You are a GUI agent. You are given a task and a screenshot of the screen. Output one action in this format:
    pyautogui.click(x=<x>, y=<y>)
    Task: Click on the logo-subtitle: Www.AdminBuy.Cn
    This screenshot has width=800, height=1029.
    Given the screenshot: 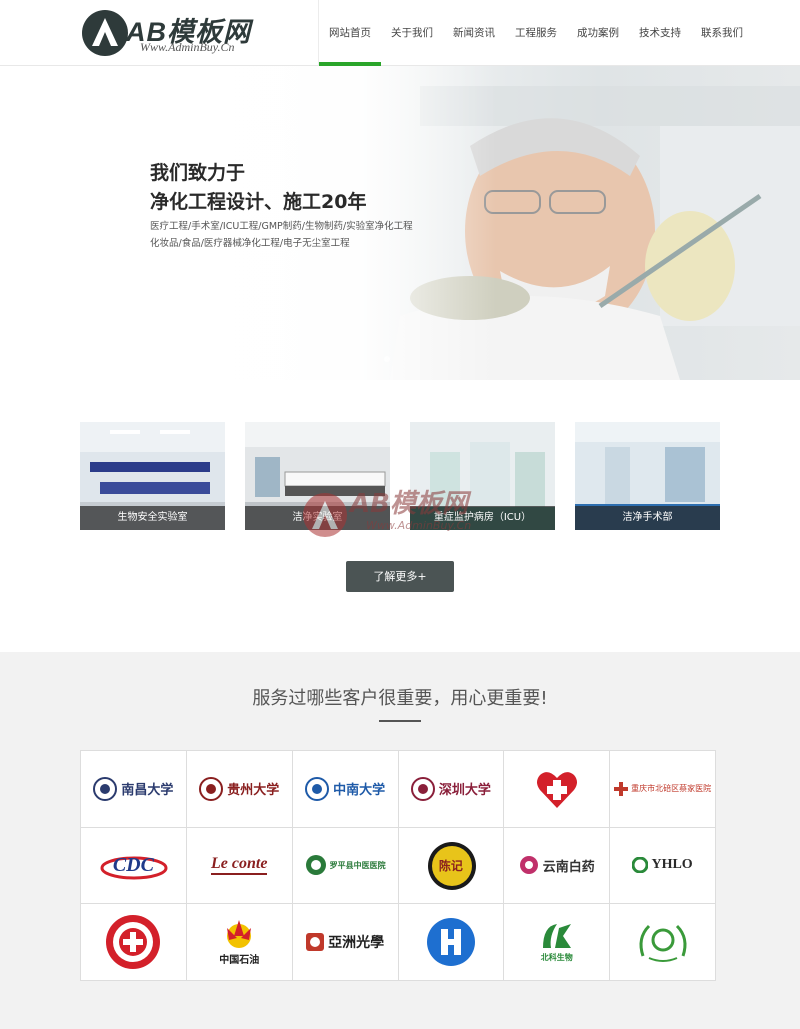 What is the action you would take?
    pyautogui.click(x=187, y=47)
    